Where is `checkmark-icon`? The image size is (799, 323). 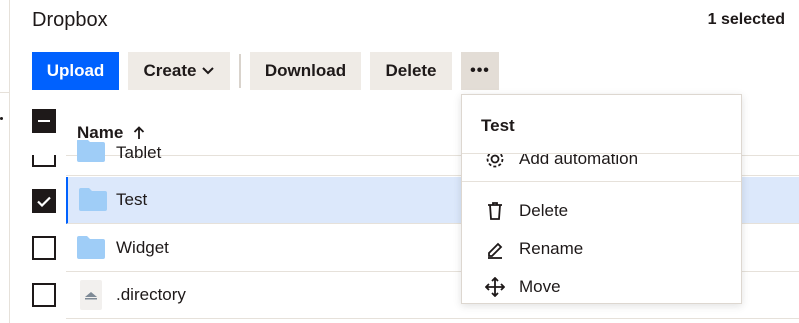
checkmark-icon is located at coordinates (44, 201).